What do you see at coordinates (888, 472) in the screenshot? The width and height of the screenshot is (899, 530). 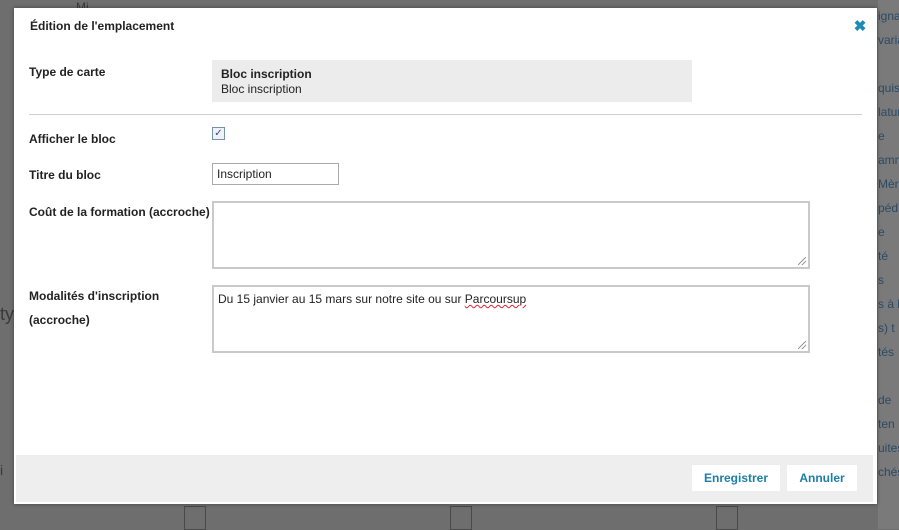 I see `background-link: chés` at bounding box center [888, 472].